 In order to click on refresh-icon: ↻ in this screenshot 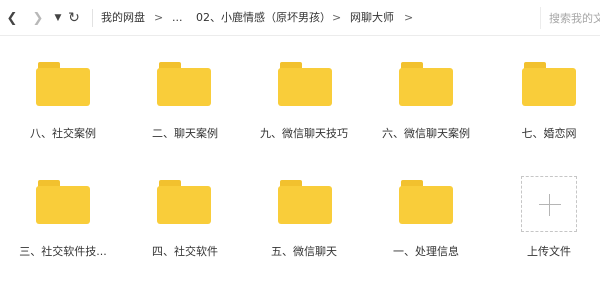, I will do `click(74, 18)`.